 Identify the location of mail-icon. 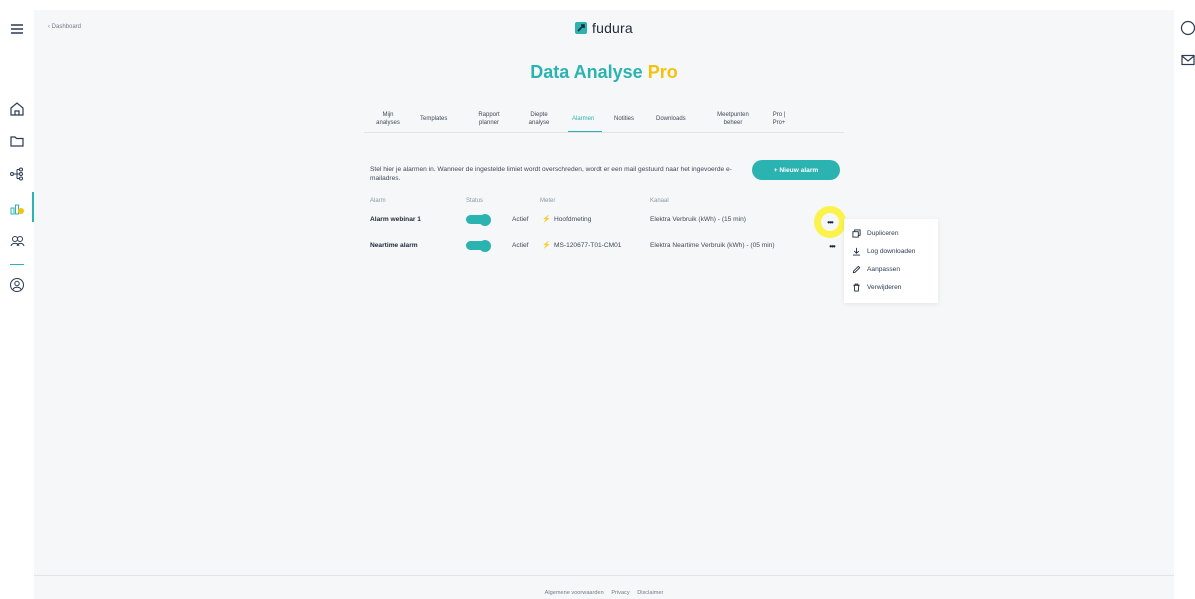
(1187, 60).